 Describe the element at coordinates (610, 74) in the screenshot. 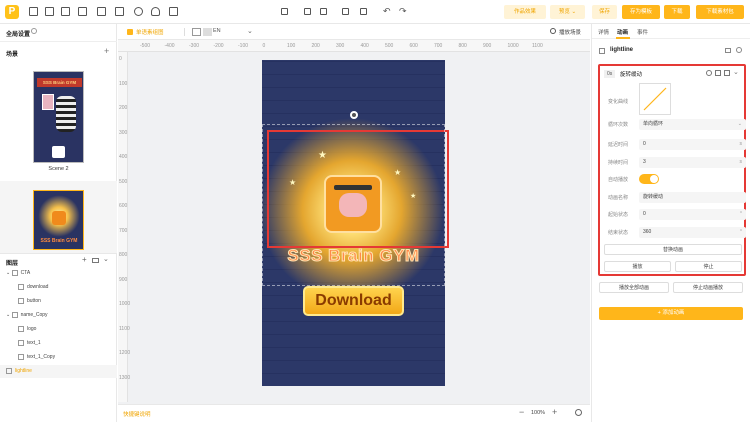

I see `anim-time-badge: 0s` at that location.